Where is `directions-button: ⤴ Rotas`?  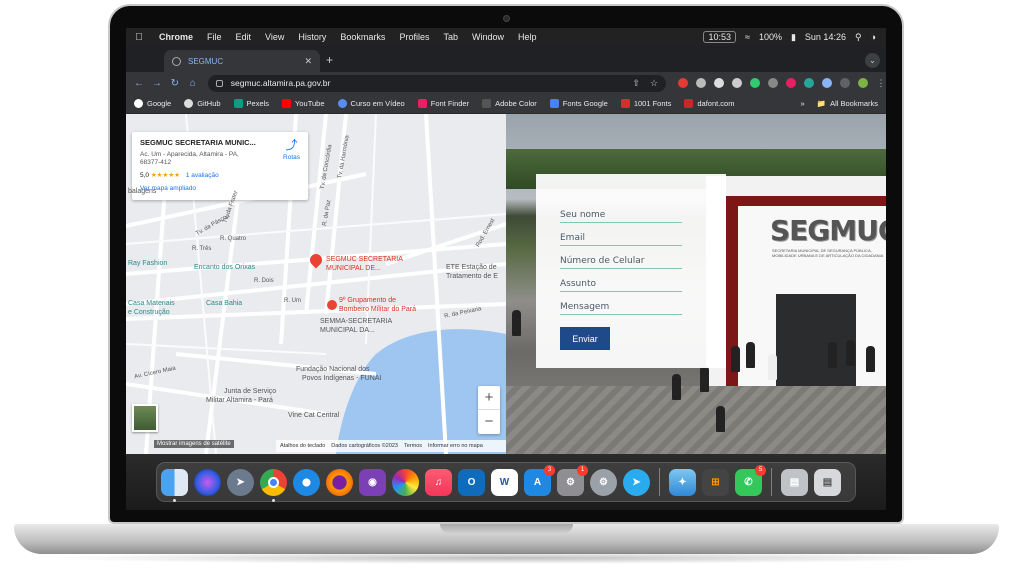
directions-button: ⤴ Rotas is located at coordinates (291, 149).